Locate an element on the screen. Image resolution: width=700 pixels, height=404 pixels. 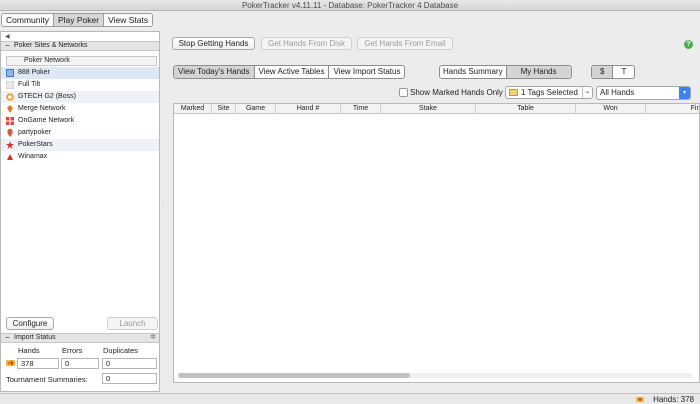
hands-filter-select: All Hands ▾ is located at coordinates (643, 93).